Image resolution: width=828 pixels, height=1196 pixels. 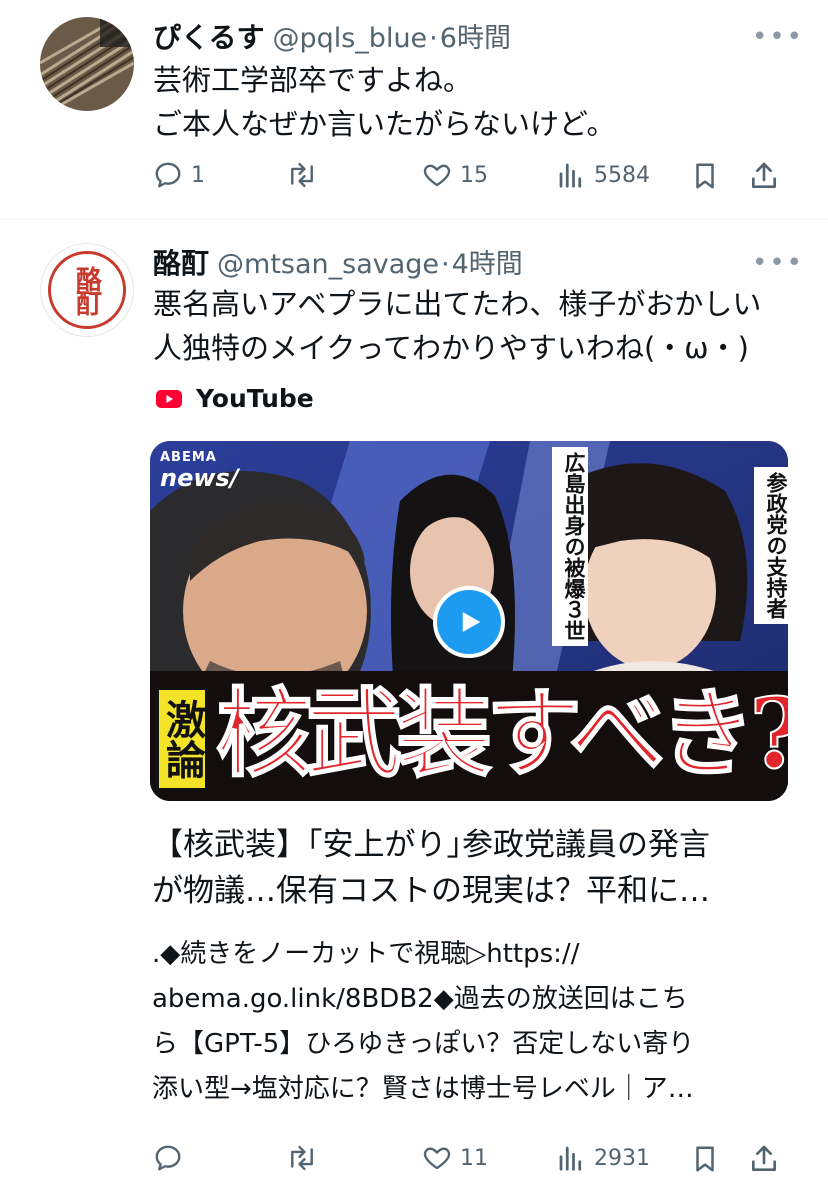 What do you see at coordinates (182, 739) in the screenshot?
I see `debate-badge: 激論` at bounding box center [182, 739].